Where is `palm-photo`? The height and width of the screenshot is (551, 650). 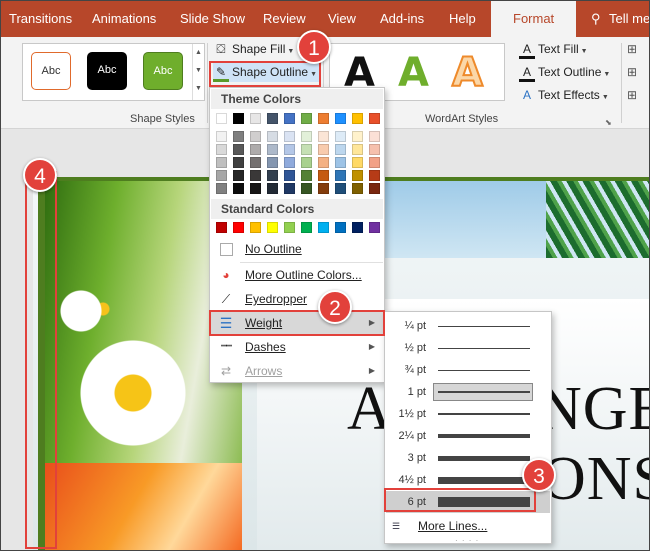
palm-photo is located at coordinates (597, 219).